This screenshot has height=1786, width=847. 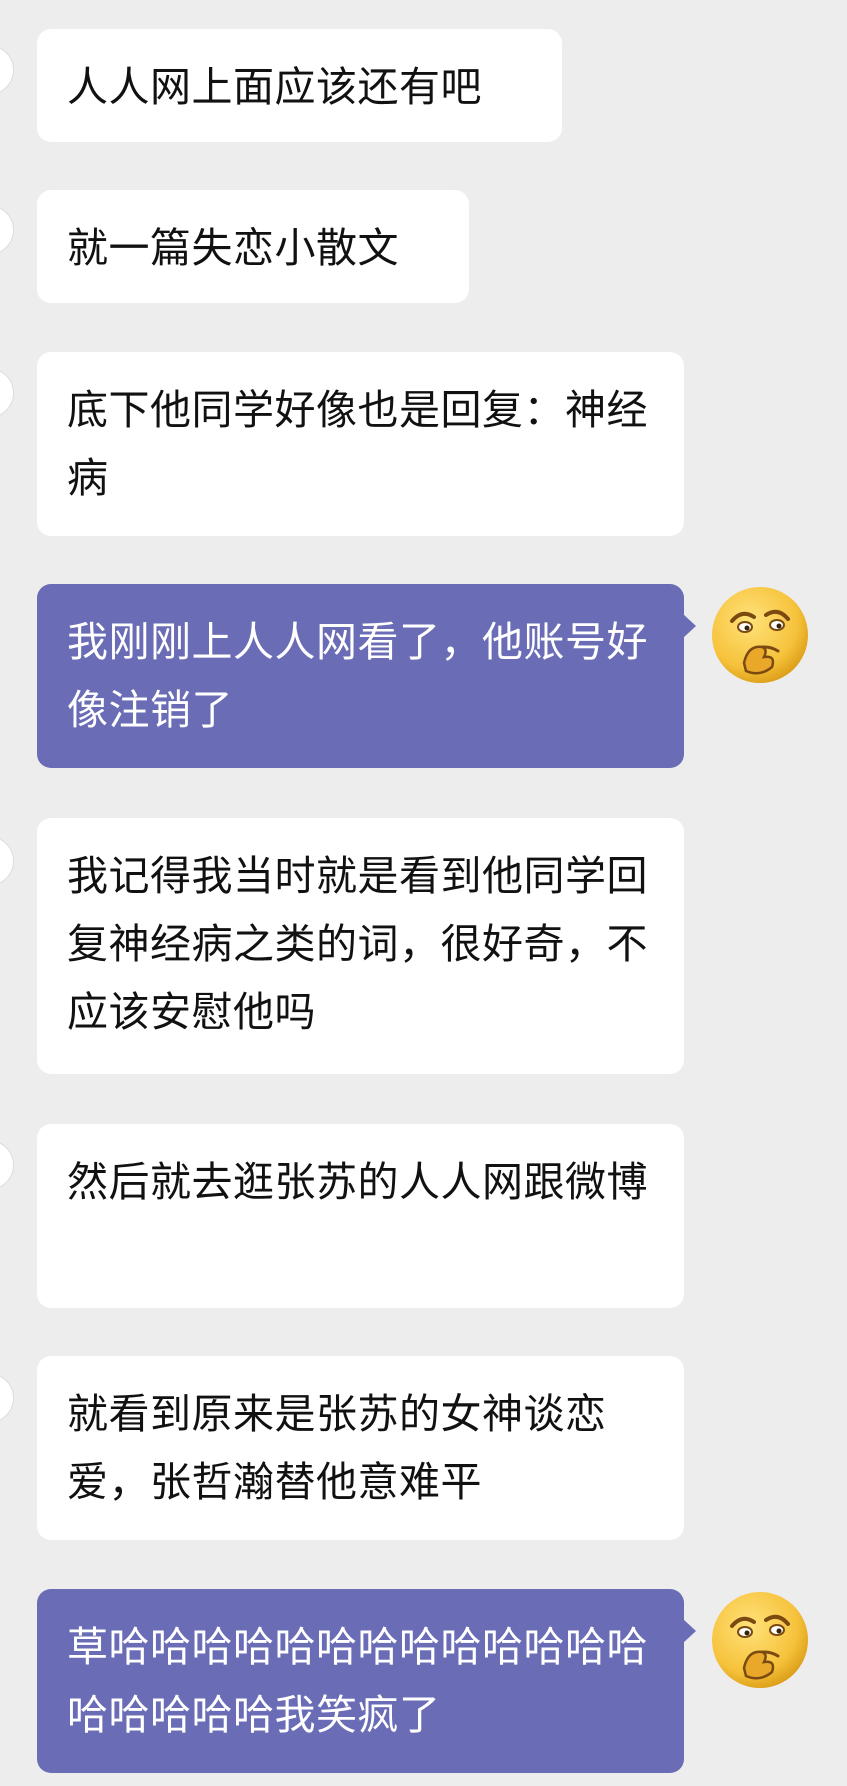 I want to click on message-text: 然后就去逛张苏的人人网跟微博, so click(x=357, y=1182).